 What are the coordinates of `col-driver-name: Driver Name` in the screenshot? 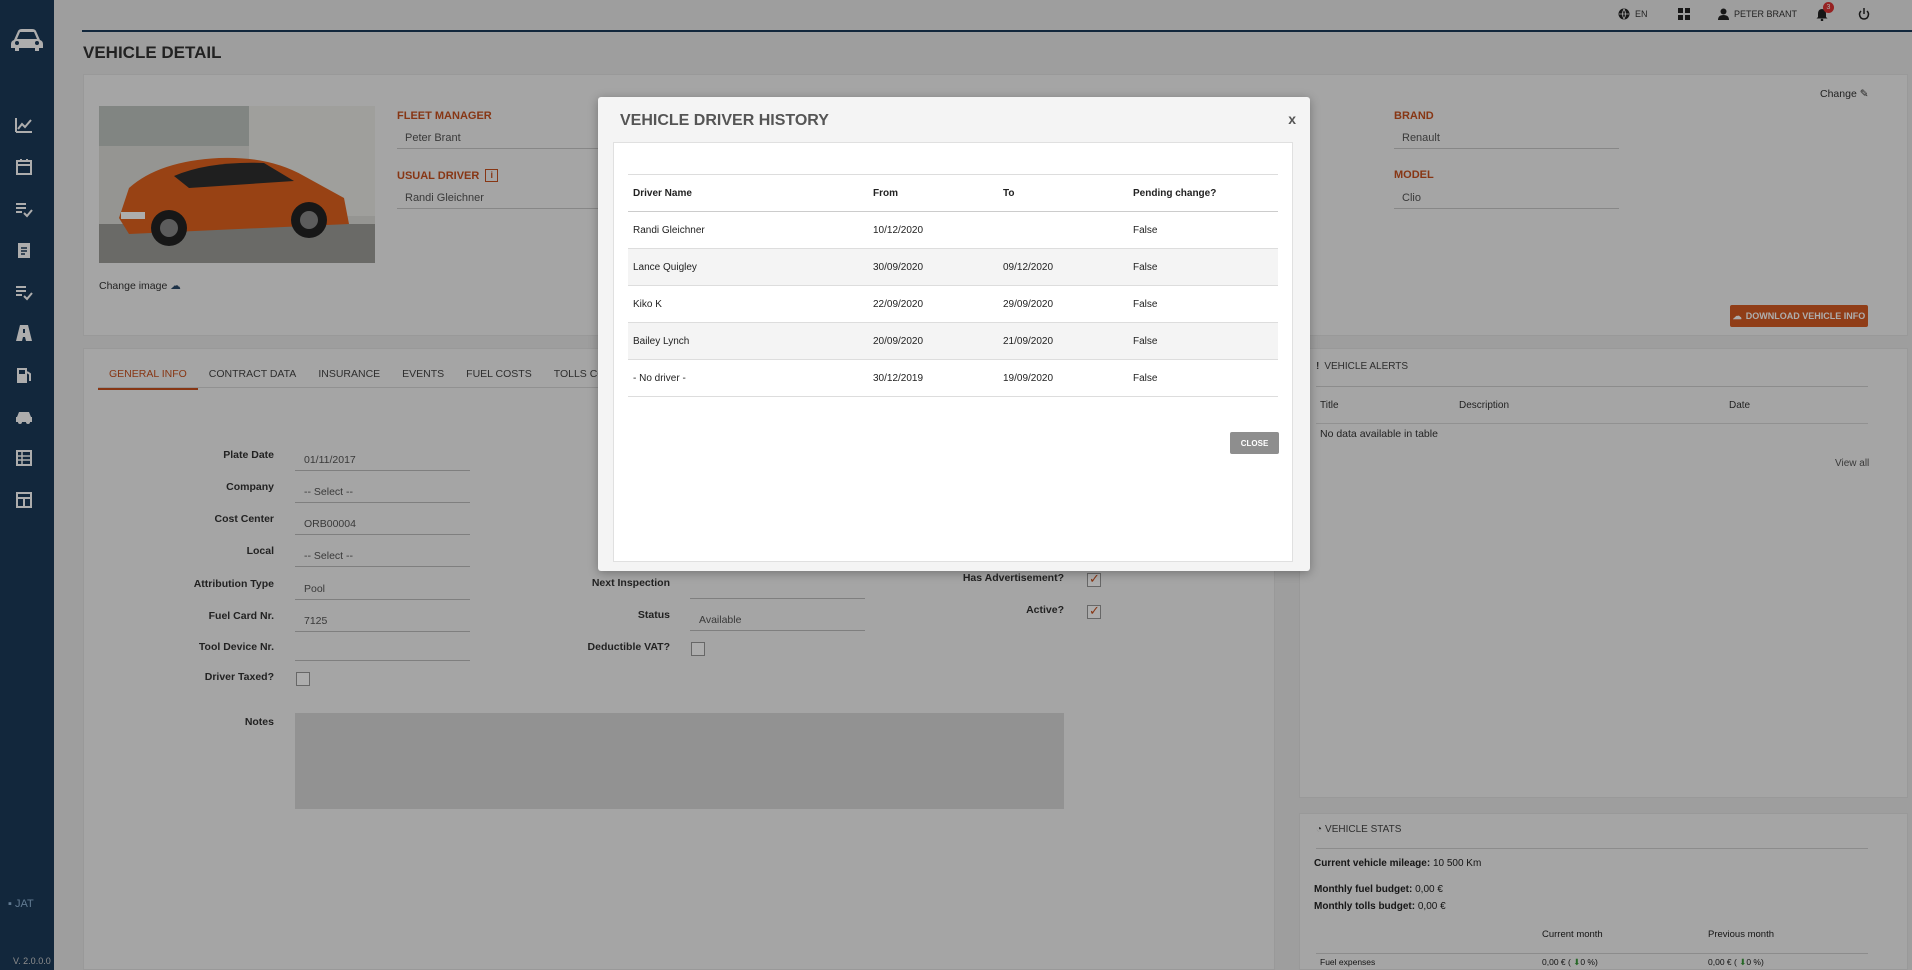 It's located at (748, 193).